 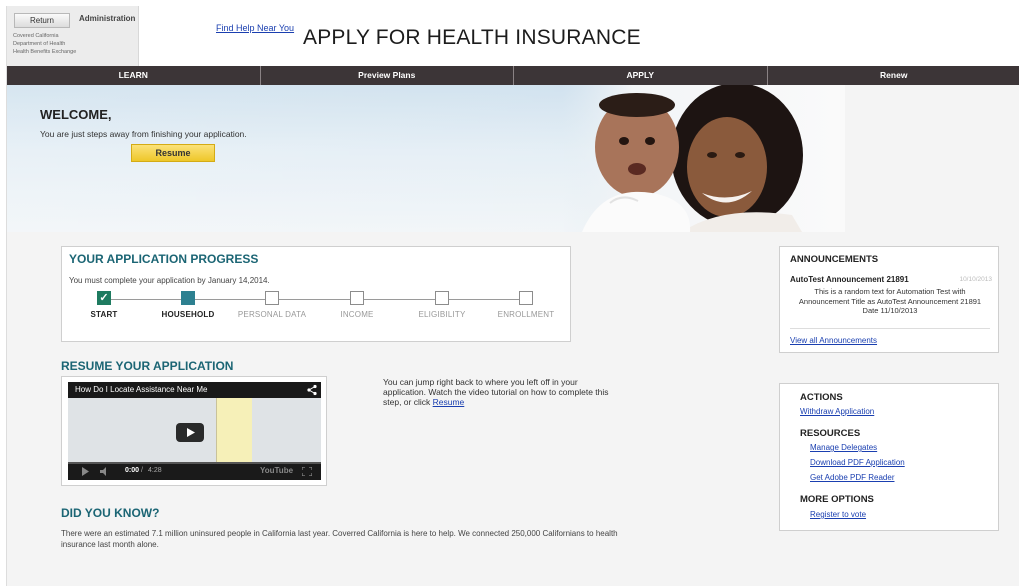 I want to click on current-step-icon, so click(x=188, y=298).